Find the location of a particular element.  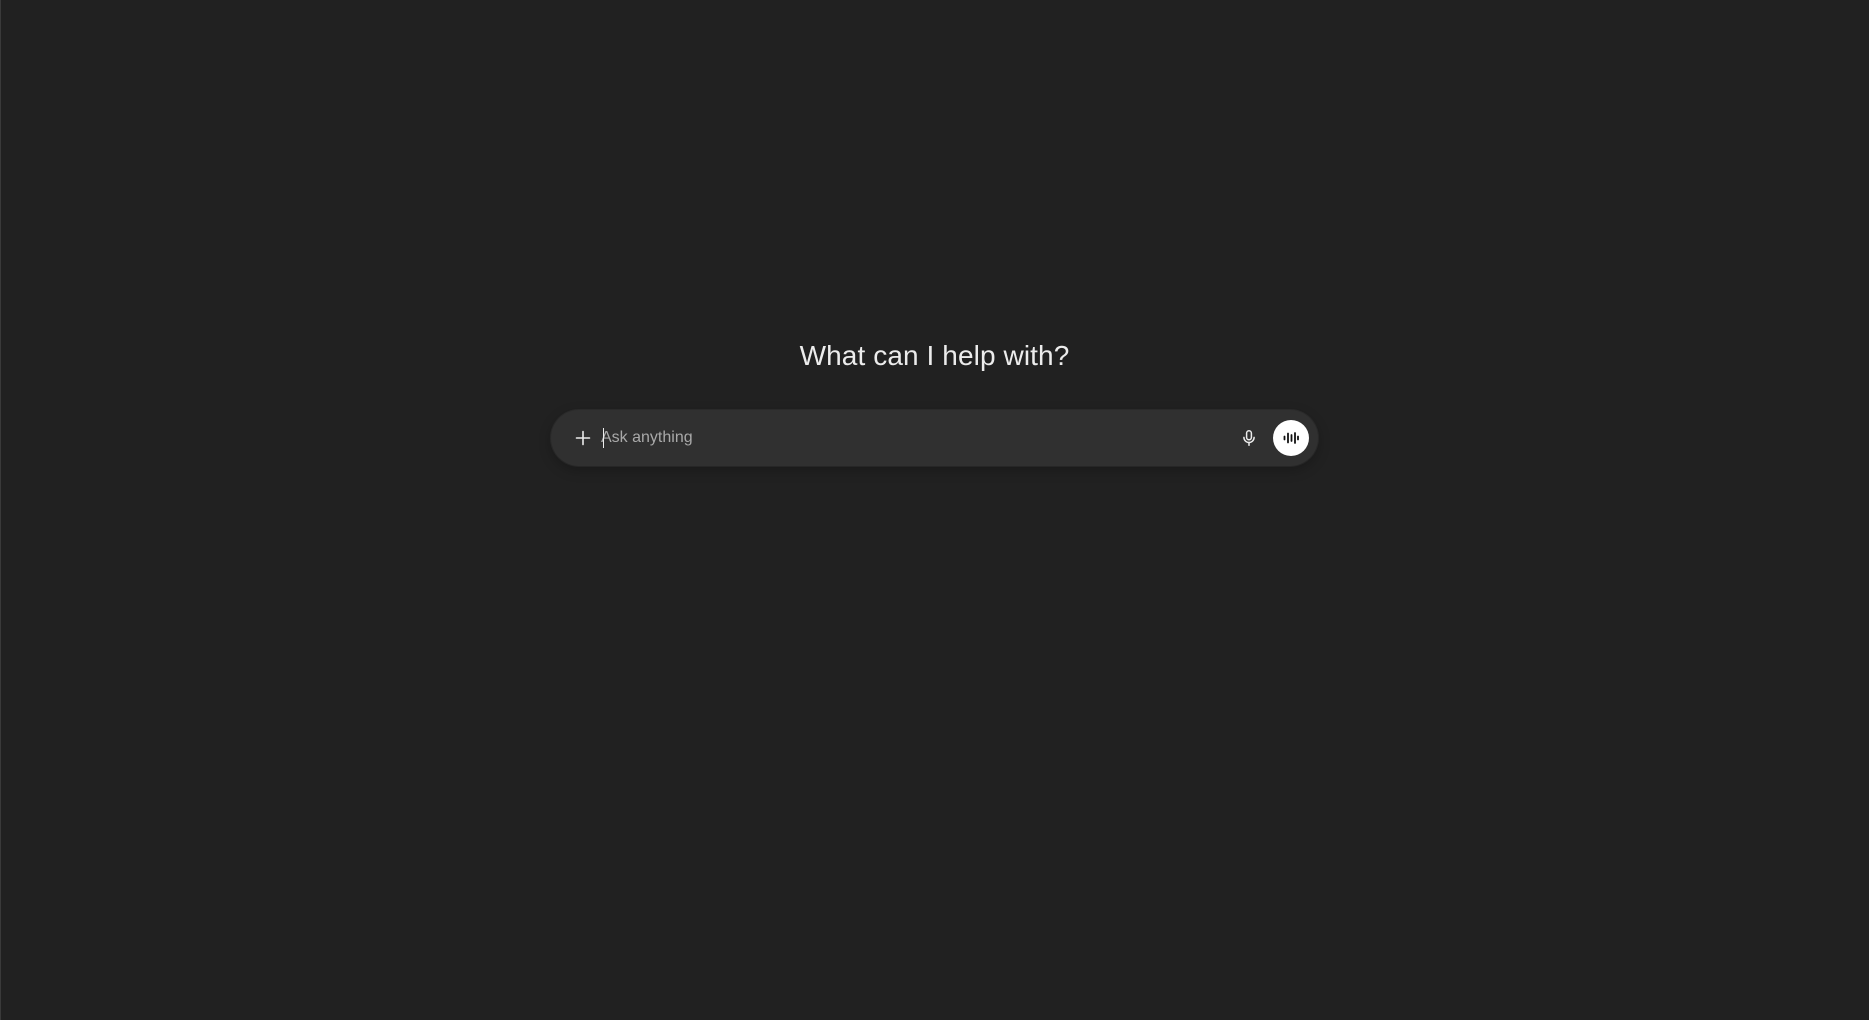

prompt-composer is located at coordinates (934, 438).